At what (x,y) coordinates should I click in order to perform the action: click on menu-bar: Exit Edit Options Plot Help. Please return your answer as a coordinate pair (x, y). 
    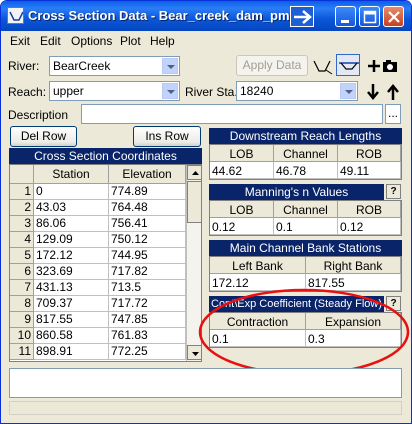
    Looking at the image, I should click on (206, 41).